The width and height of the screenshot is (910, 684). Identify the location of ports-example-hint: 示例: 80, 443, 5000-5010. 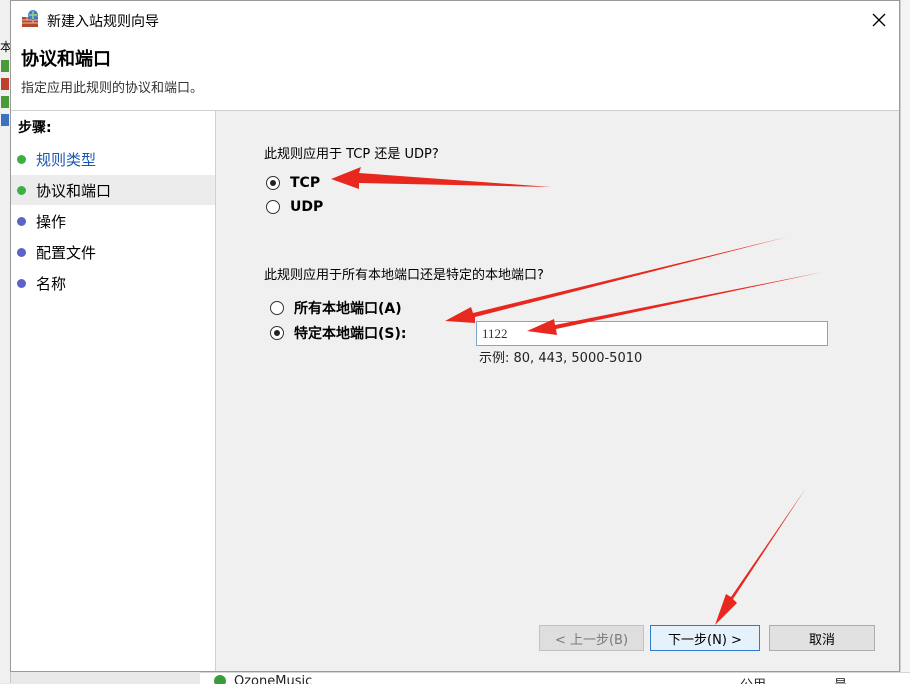
(561, 358).